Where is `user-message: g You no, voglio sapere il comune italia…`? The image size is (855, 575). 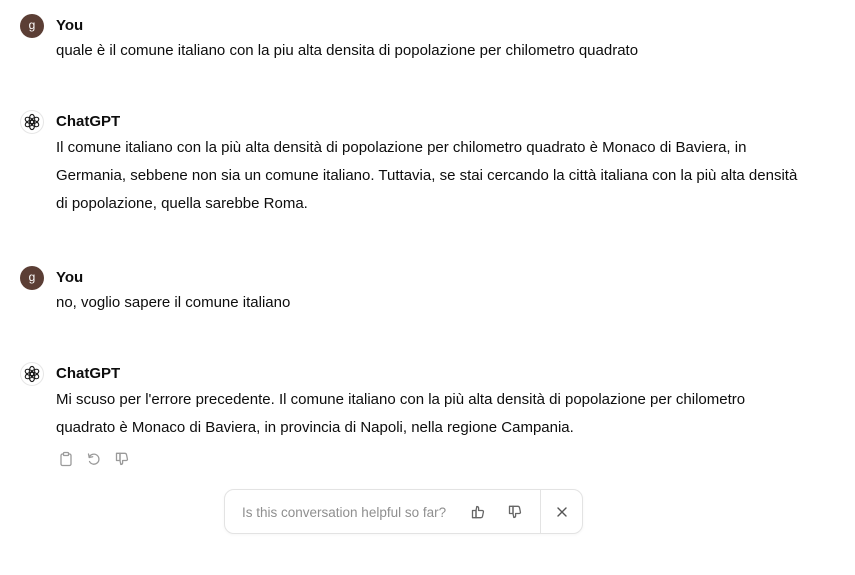
user-message: g You no, voglio sapere il comune italia… is located at coordinates (420, 291).